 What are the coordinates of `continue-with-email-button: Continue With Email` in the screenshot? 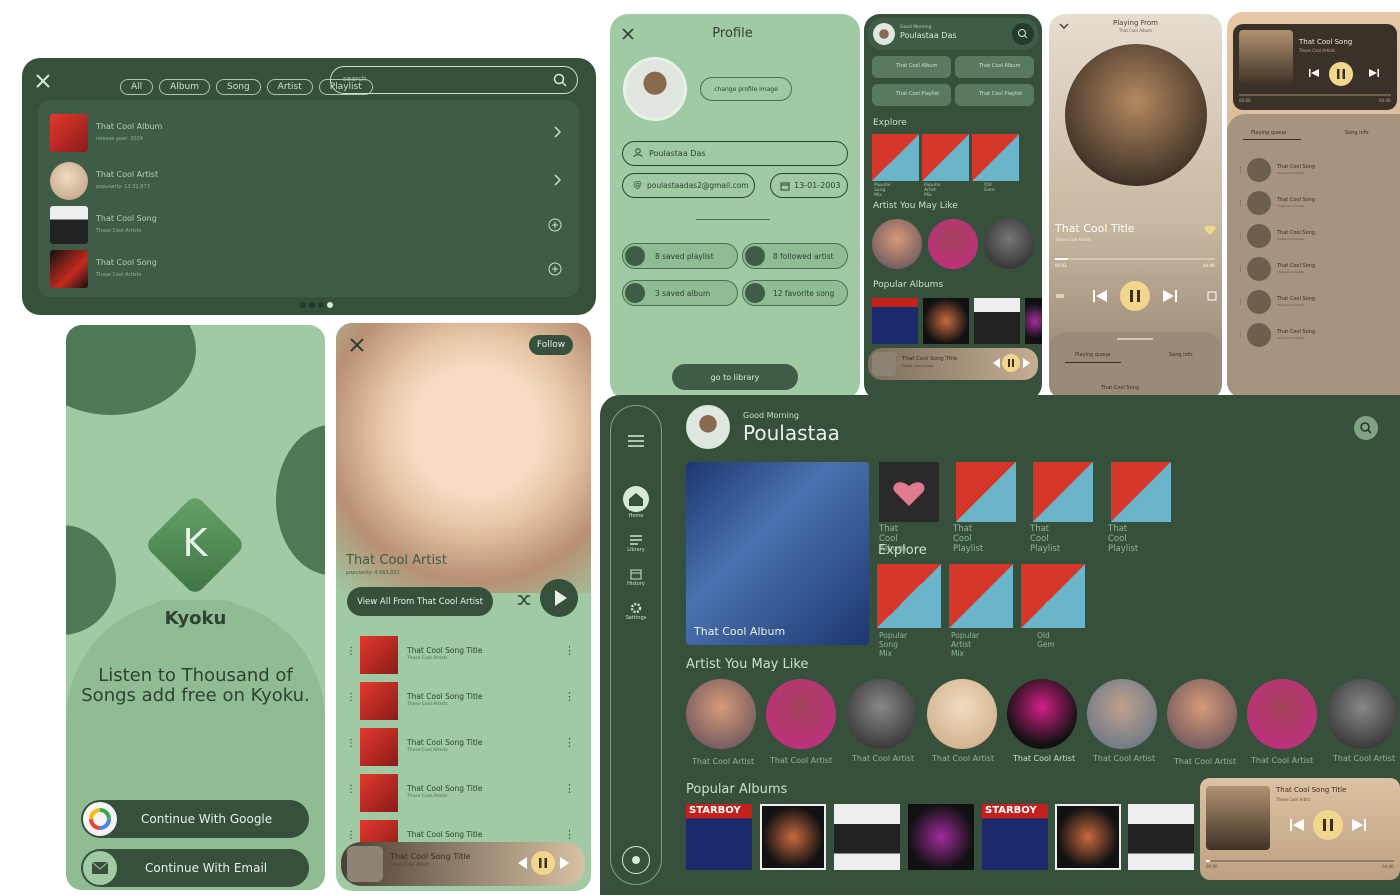 It's located at (195, 868).